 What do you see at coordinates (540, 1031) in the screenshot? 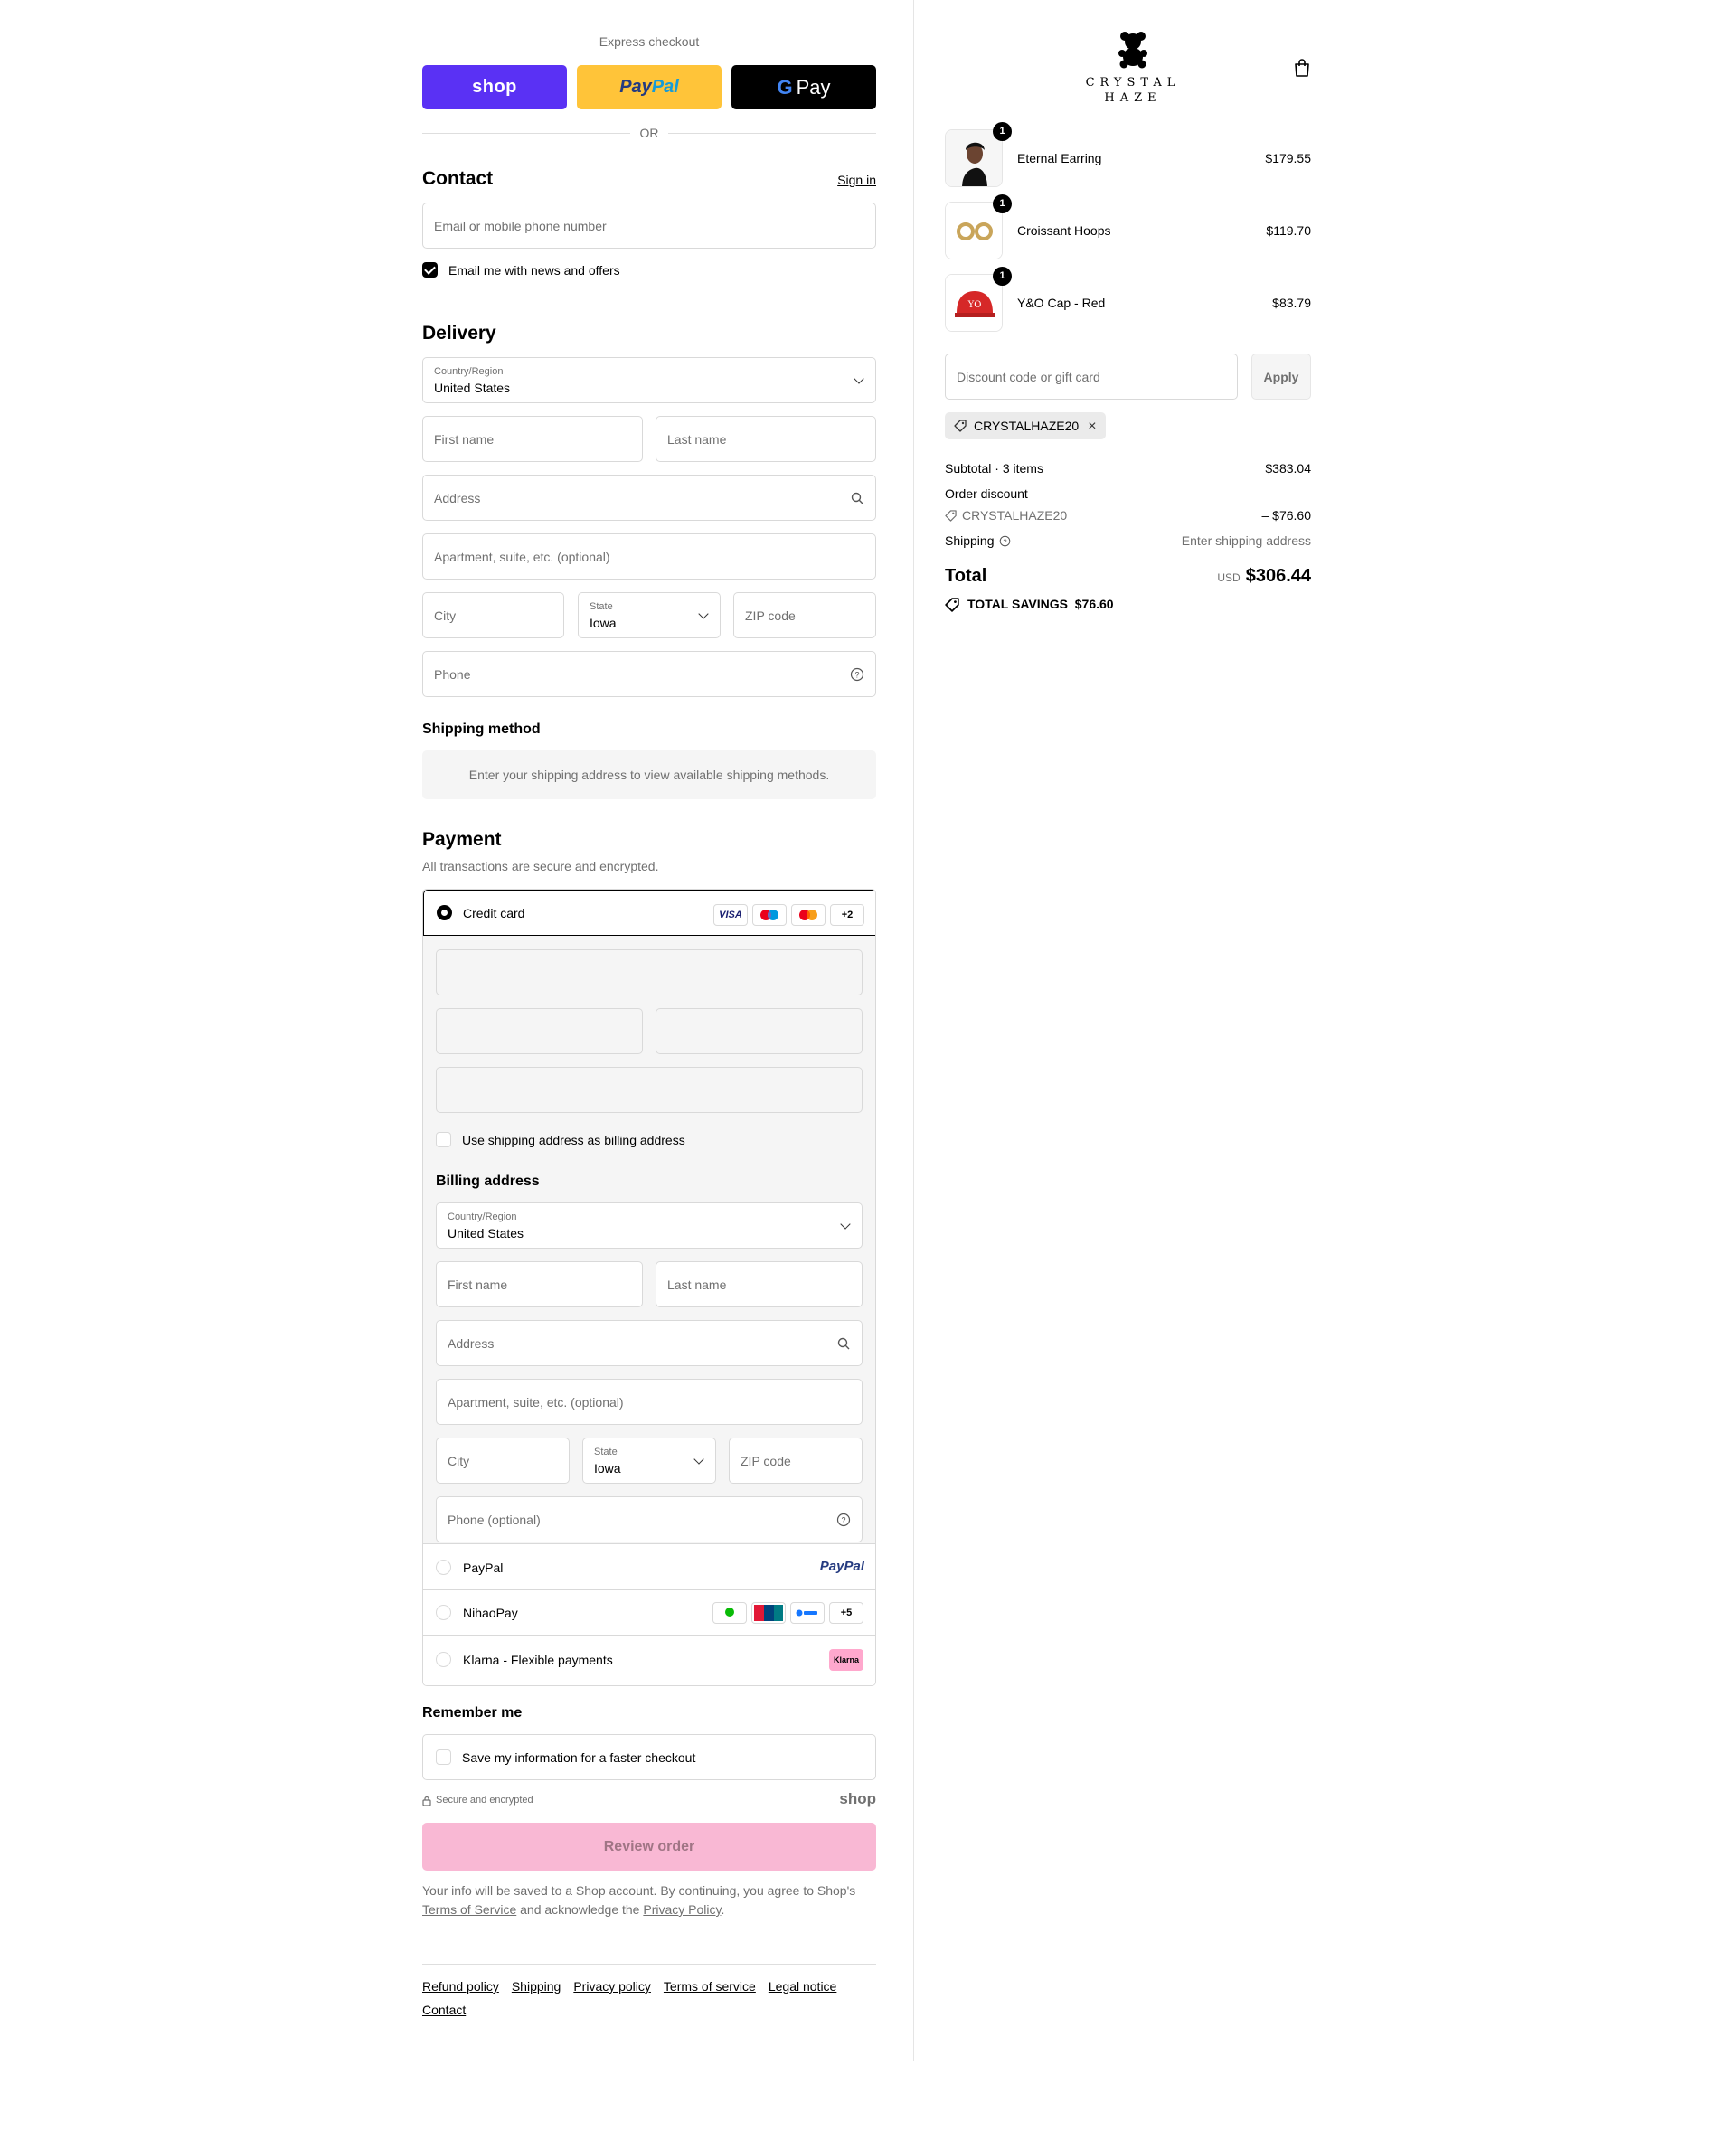
I see `card-expiry-field` at bounding box center [540, 1031].